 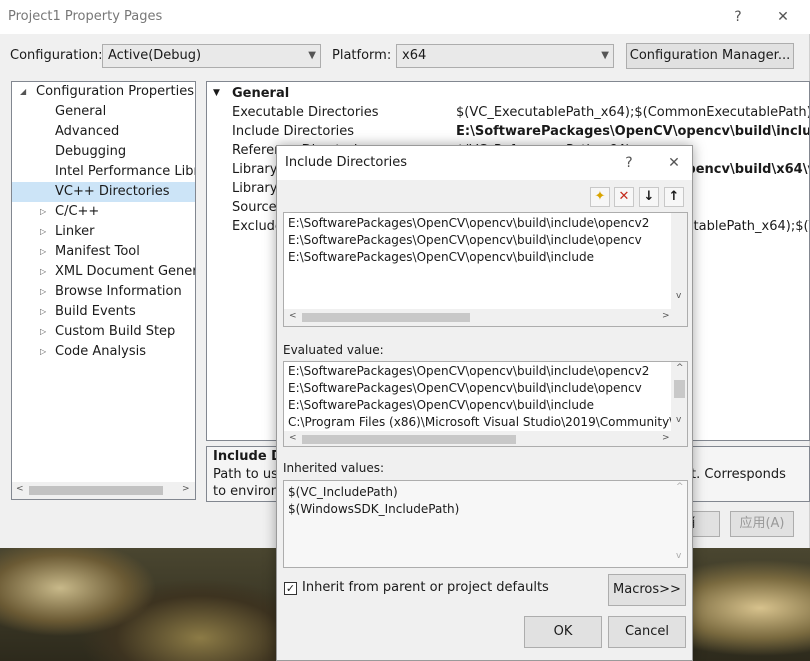 What do you see at coordinates (649, 197) in the screenshot?
I see `move-down-icon: ↓` at bounding box center [649, 197].